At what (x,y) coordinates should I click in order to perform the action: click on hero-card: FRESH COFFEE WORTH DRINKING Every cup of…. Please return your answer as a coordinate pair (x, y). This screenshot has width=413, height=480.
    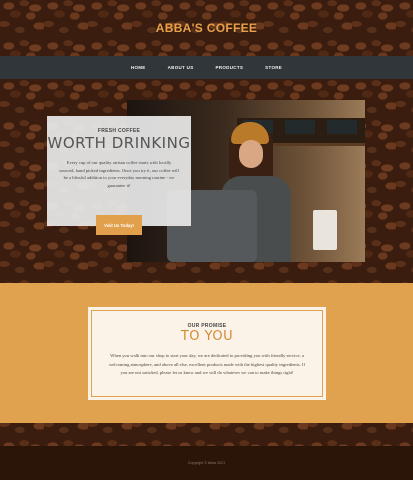
    Looking at the image, I should click on (119, 171).